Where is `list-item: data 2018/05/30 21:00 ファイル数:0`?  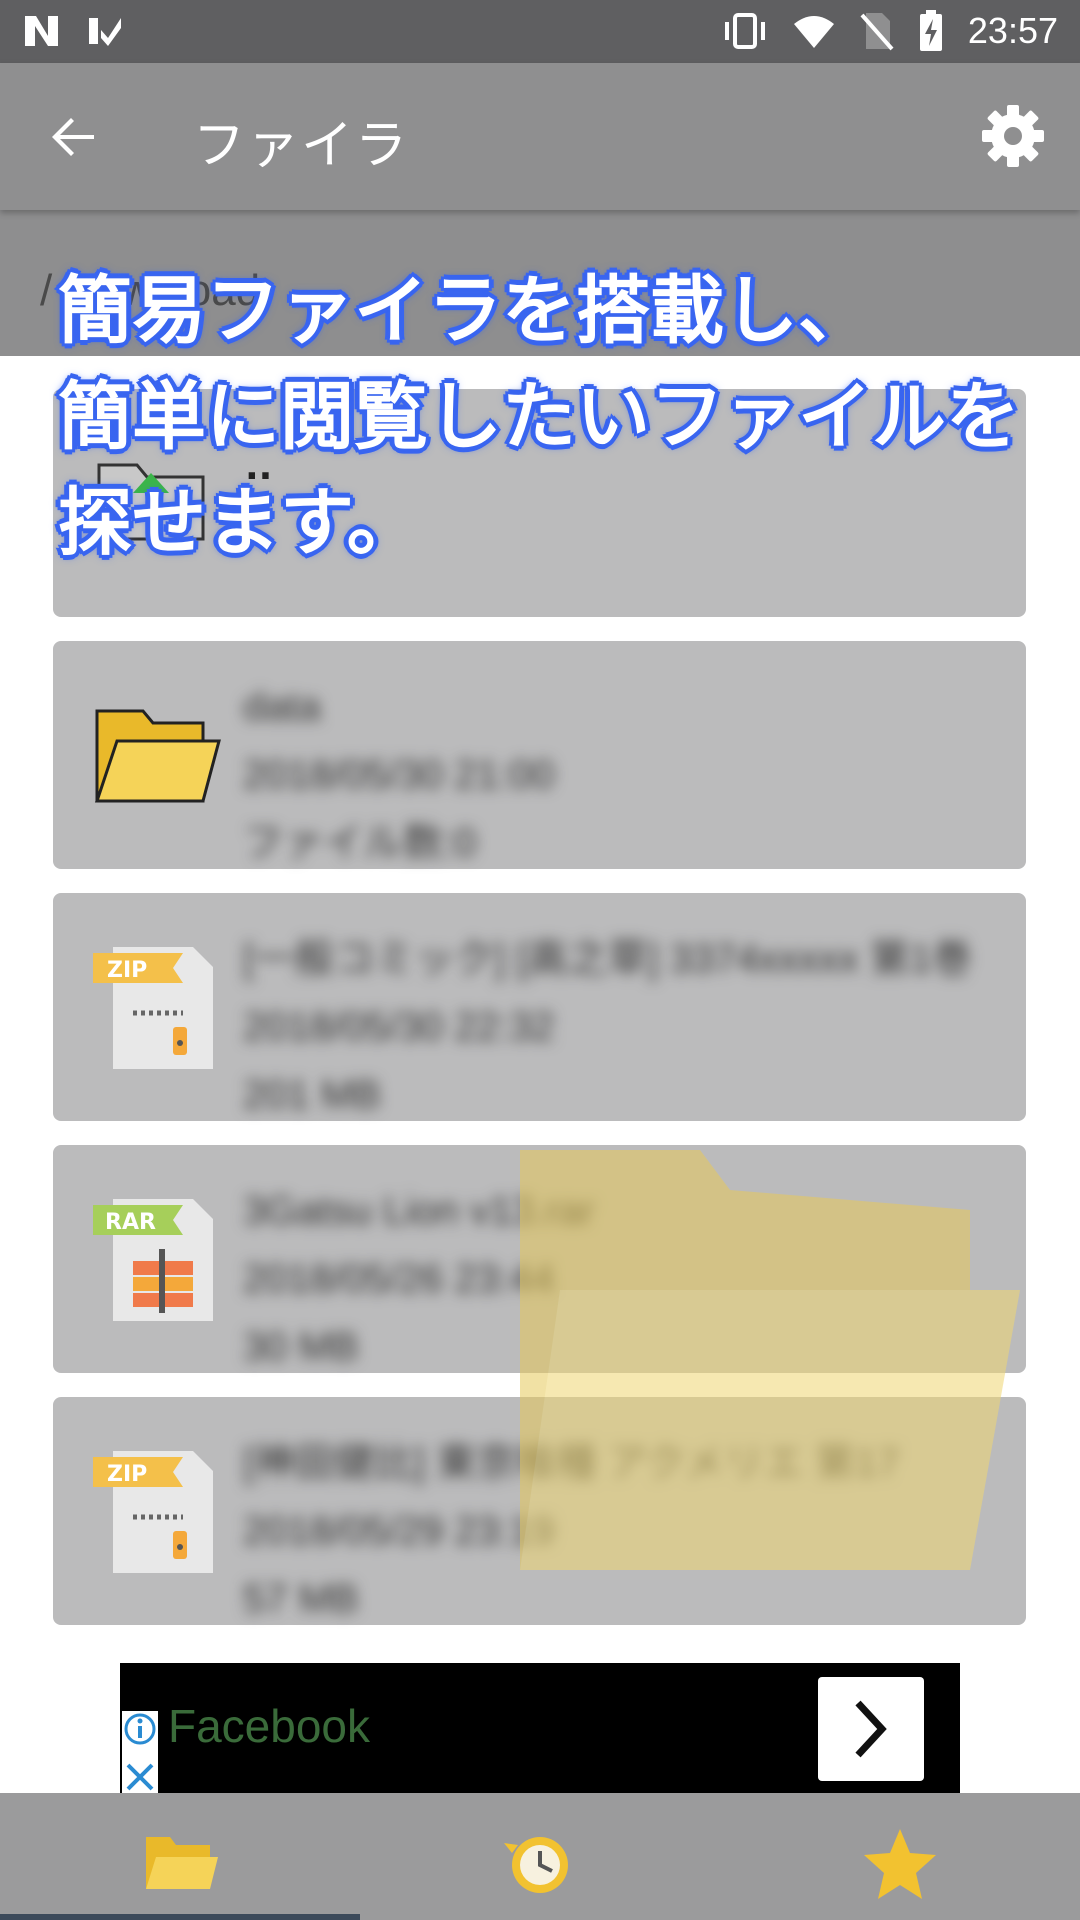 list-item: data 2018/05/30 21:00 ファイル数:0 is located at coordinates (539, 755).